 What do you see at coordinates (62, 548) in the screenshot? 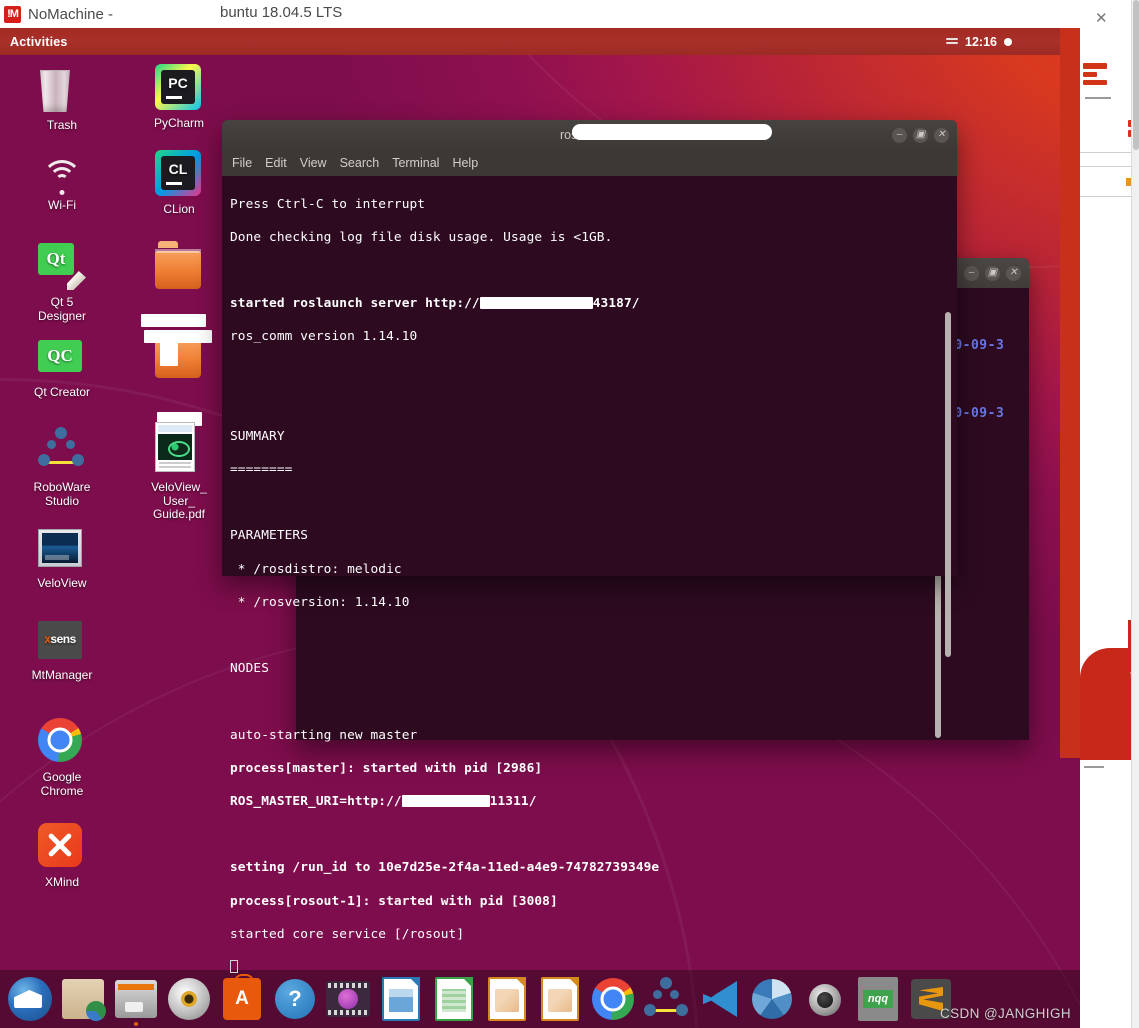
I see `veloview-icon` at bounding box center [62, 548].